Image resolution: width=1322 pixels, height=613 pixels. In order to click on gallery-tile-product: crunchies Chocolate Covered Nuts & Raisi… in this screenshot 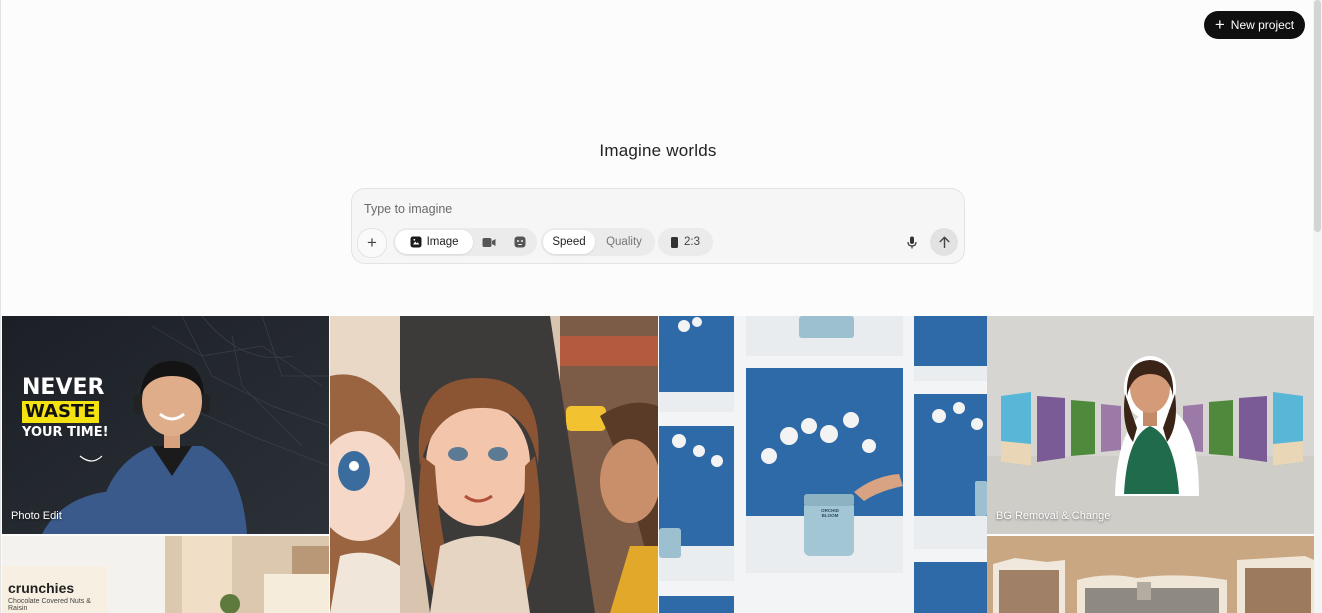, I will do `click(165, 574)`.